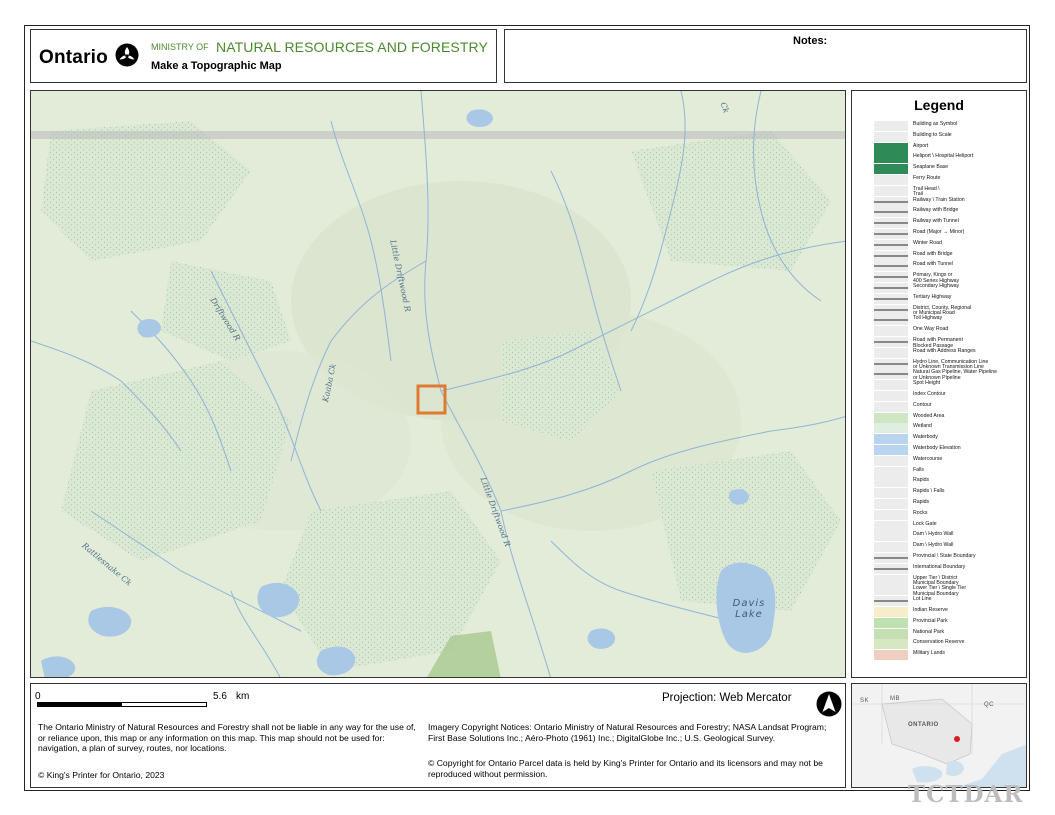  Describe the element at coordinates (891, 536) in the screenshot. I see `dam-icon` at that location.